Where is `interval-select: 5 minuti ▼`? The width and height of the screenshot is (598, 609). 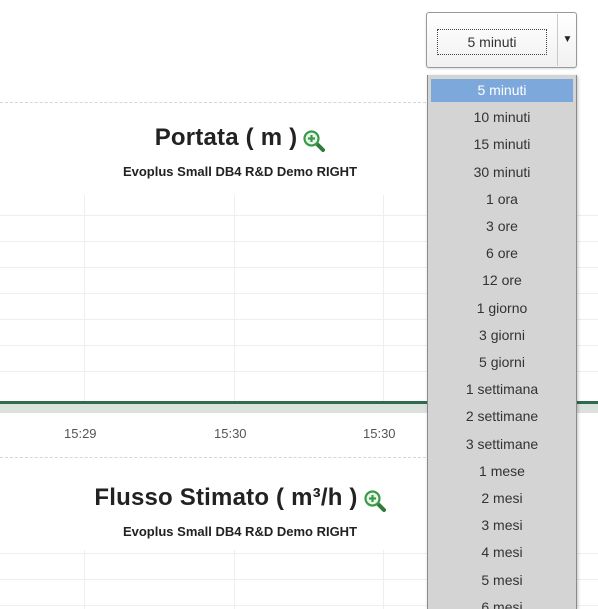 interval-select: 5 minuti ▼ is located at coordinates (501, 40).